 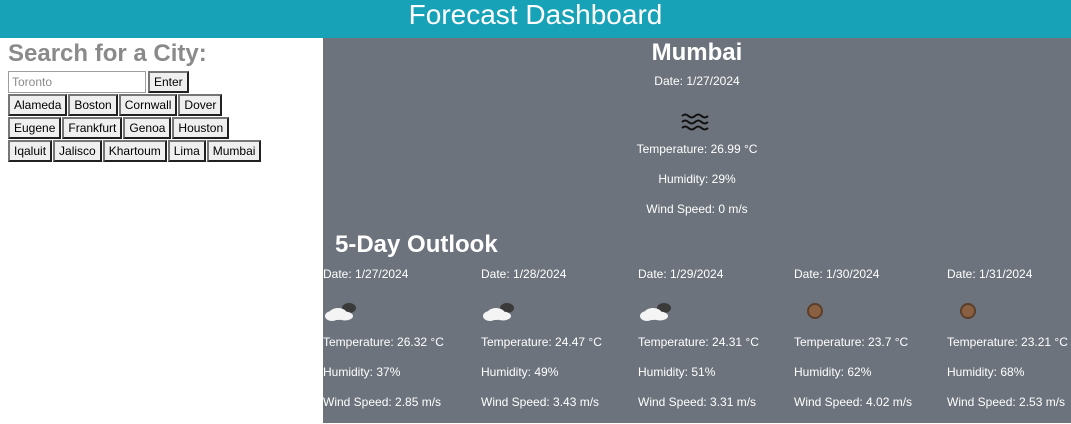 What do you see at coordinates (697, 149) in the screenshot?
I see `current-temperature: Temperature: 26.99 °C` at bounding box center [697, 149].